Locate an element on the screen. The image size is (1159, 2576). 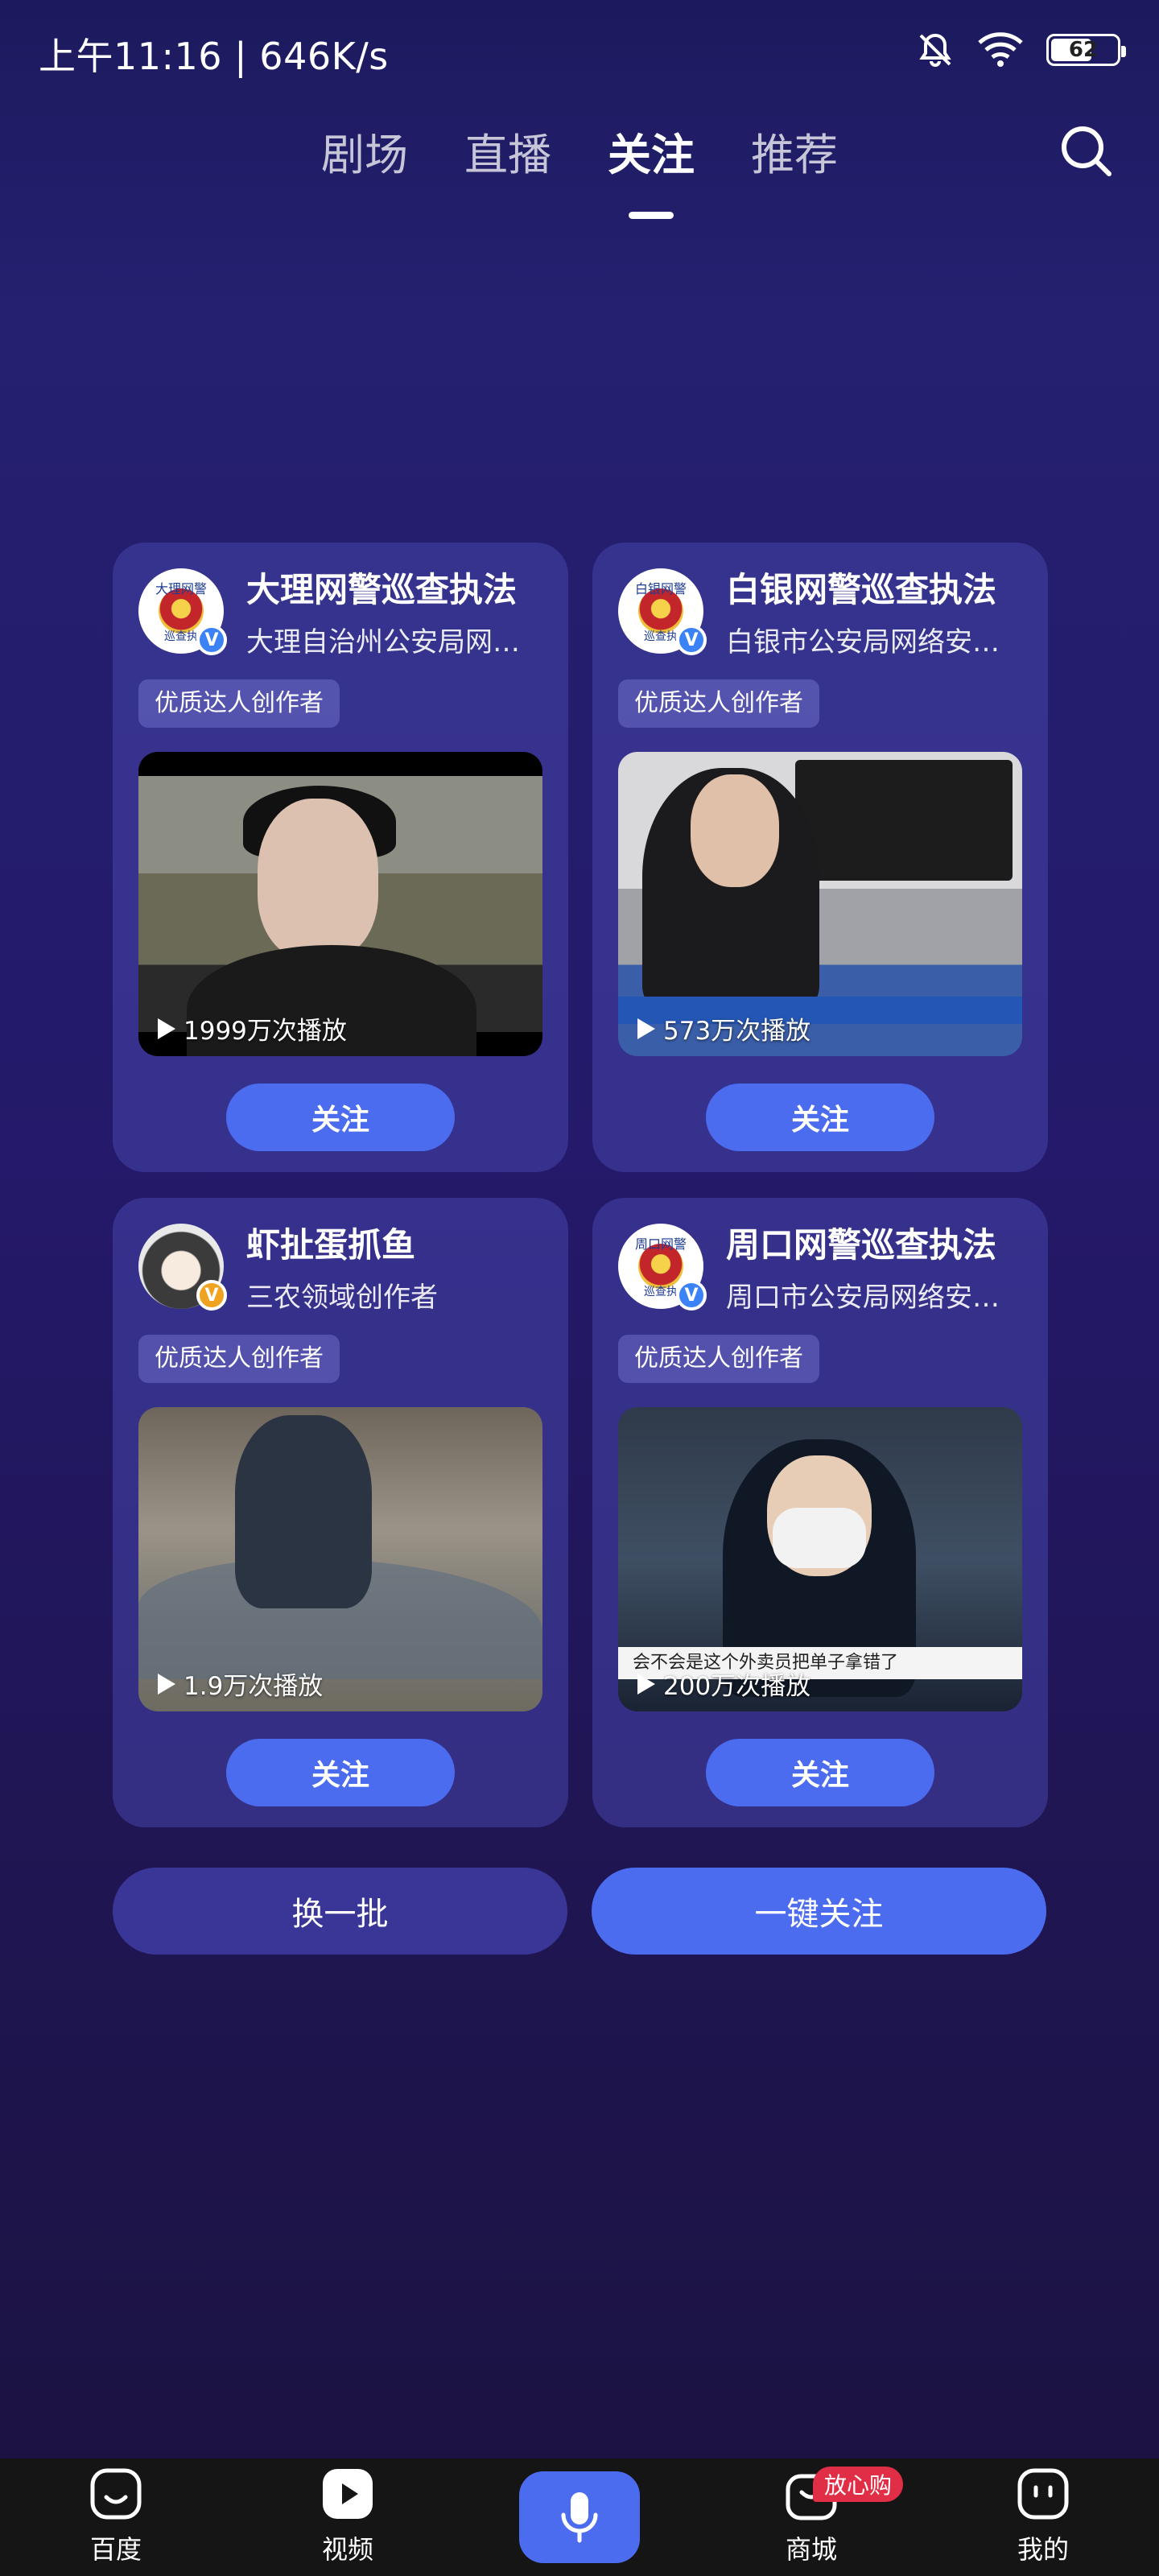
thumb-head-shape is located at coordinates (318, 879).